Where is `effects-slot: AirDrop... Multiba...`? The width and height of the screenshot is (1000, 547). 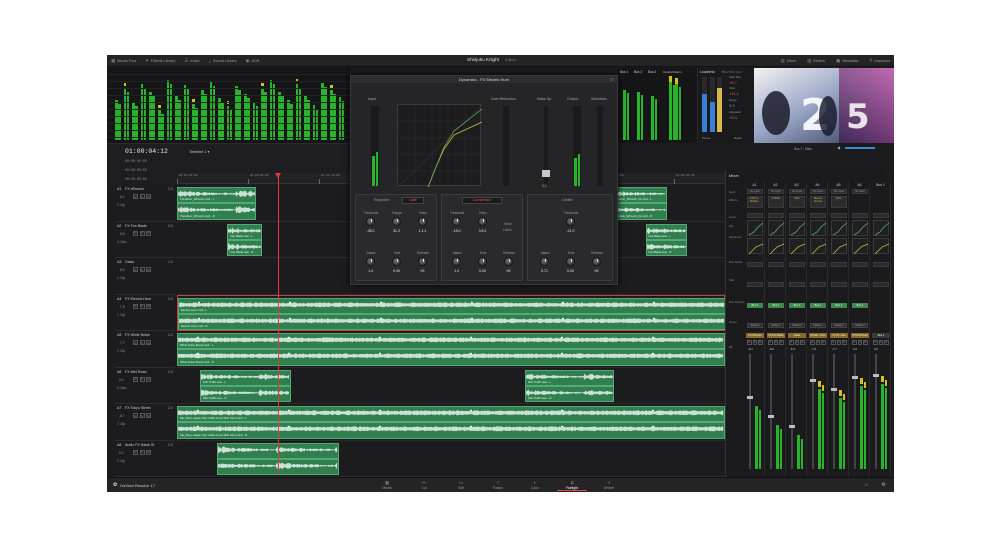 effects-slot: AirDrop... Multiba... is located at coordinates (755, 202).